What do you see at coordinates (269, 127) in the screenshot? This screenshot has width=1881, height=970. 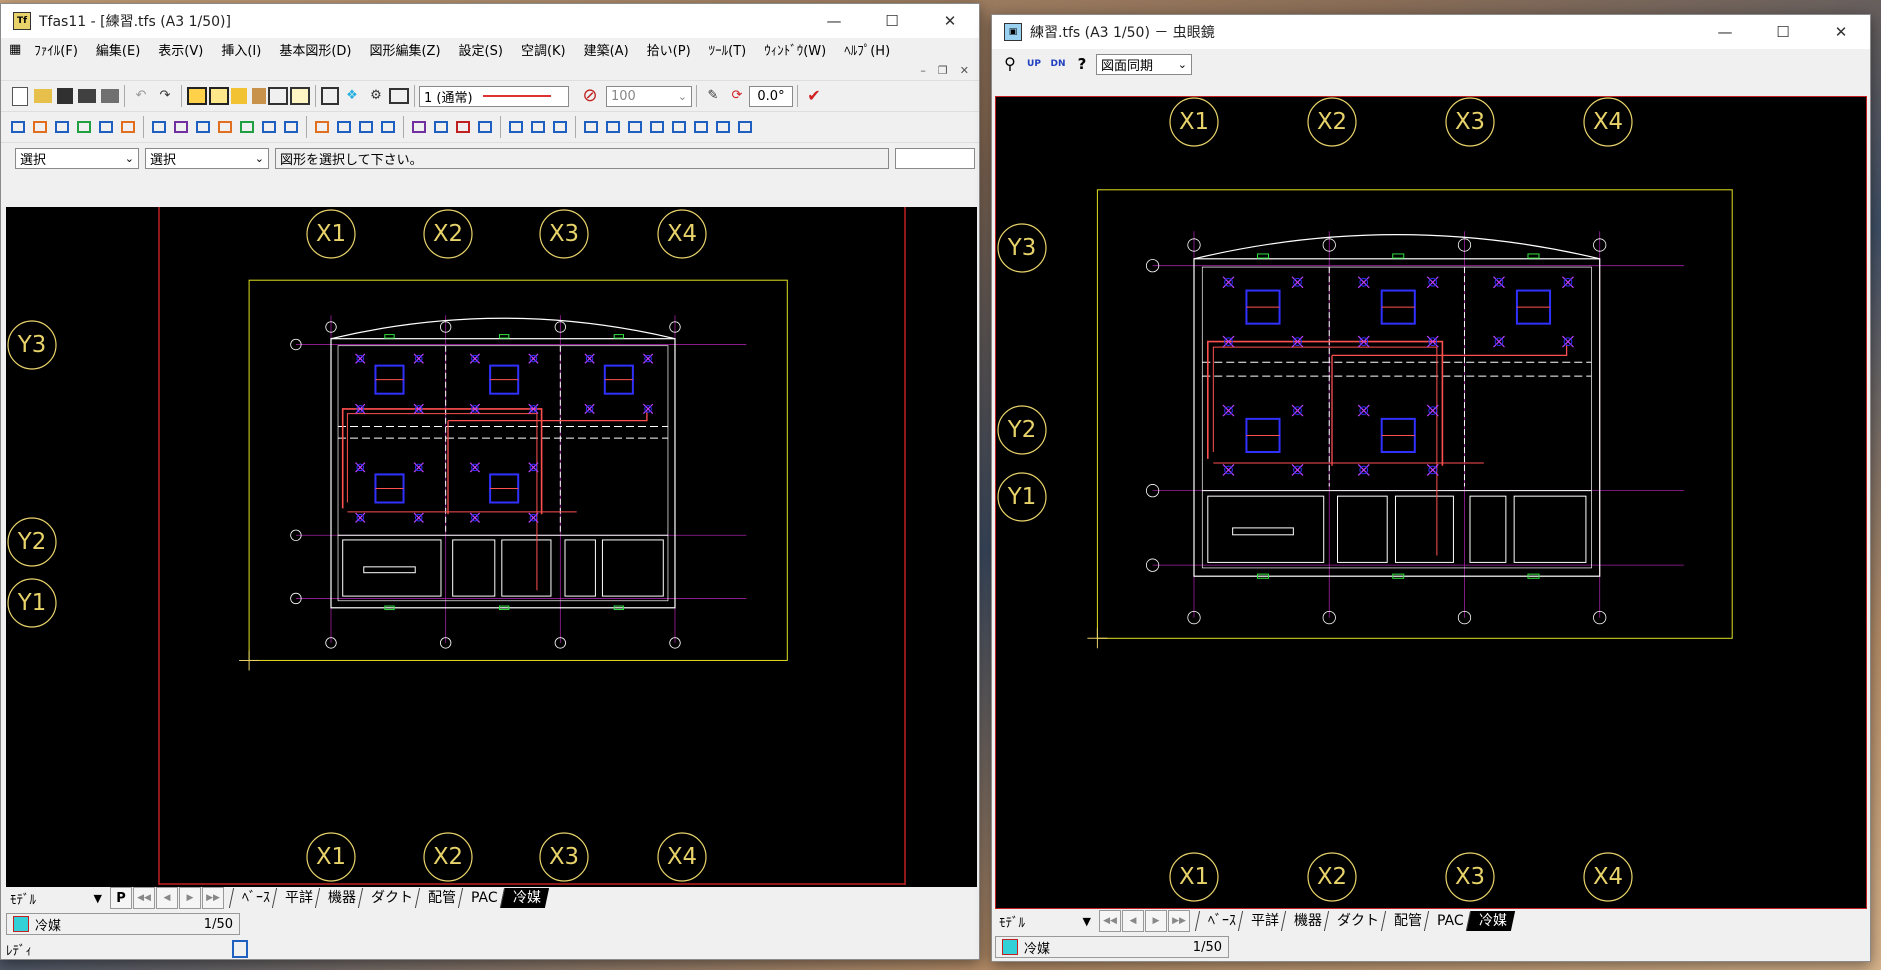 I see `hvac-tool-12-icon` at bounding box center [269, 127].